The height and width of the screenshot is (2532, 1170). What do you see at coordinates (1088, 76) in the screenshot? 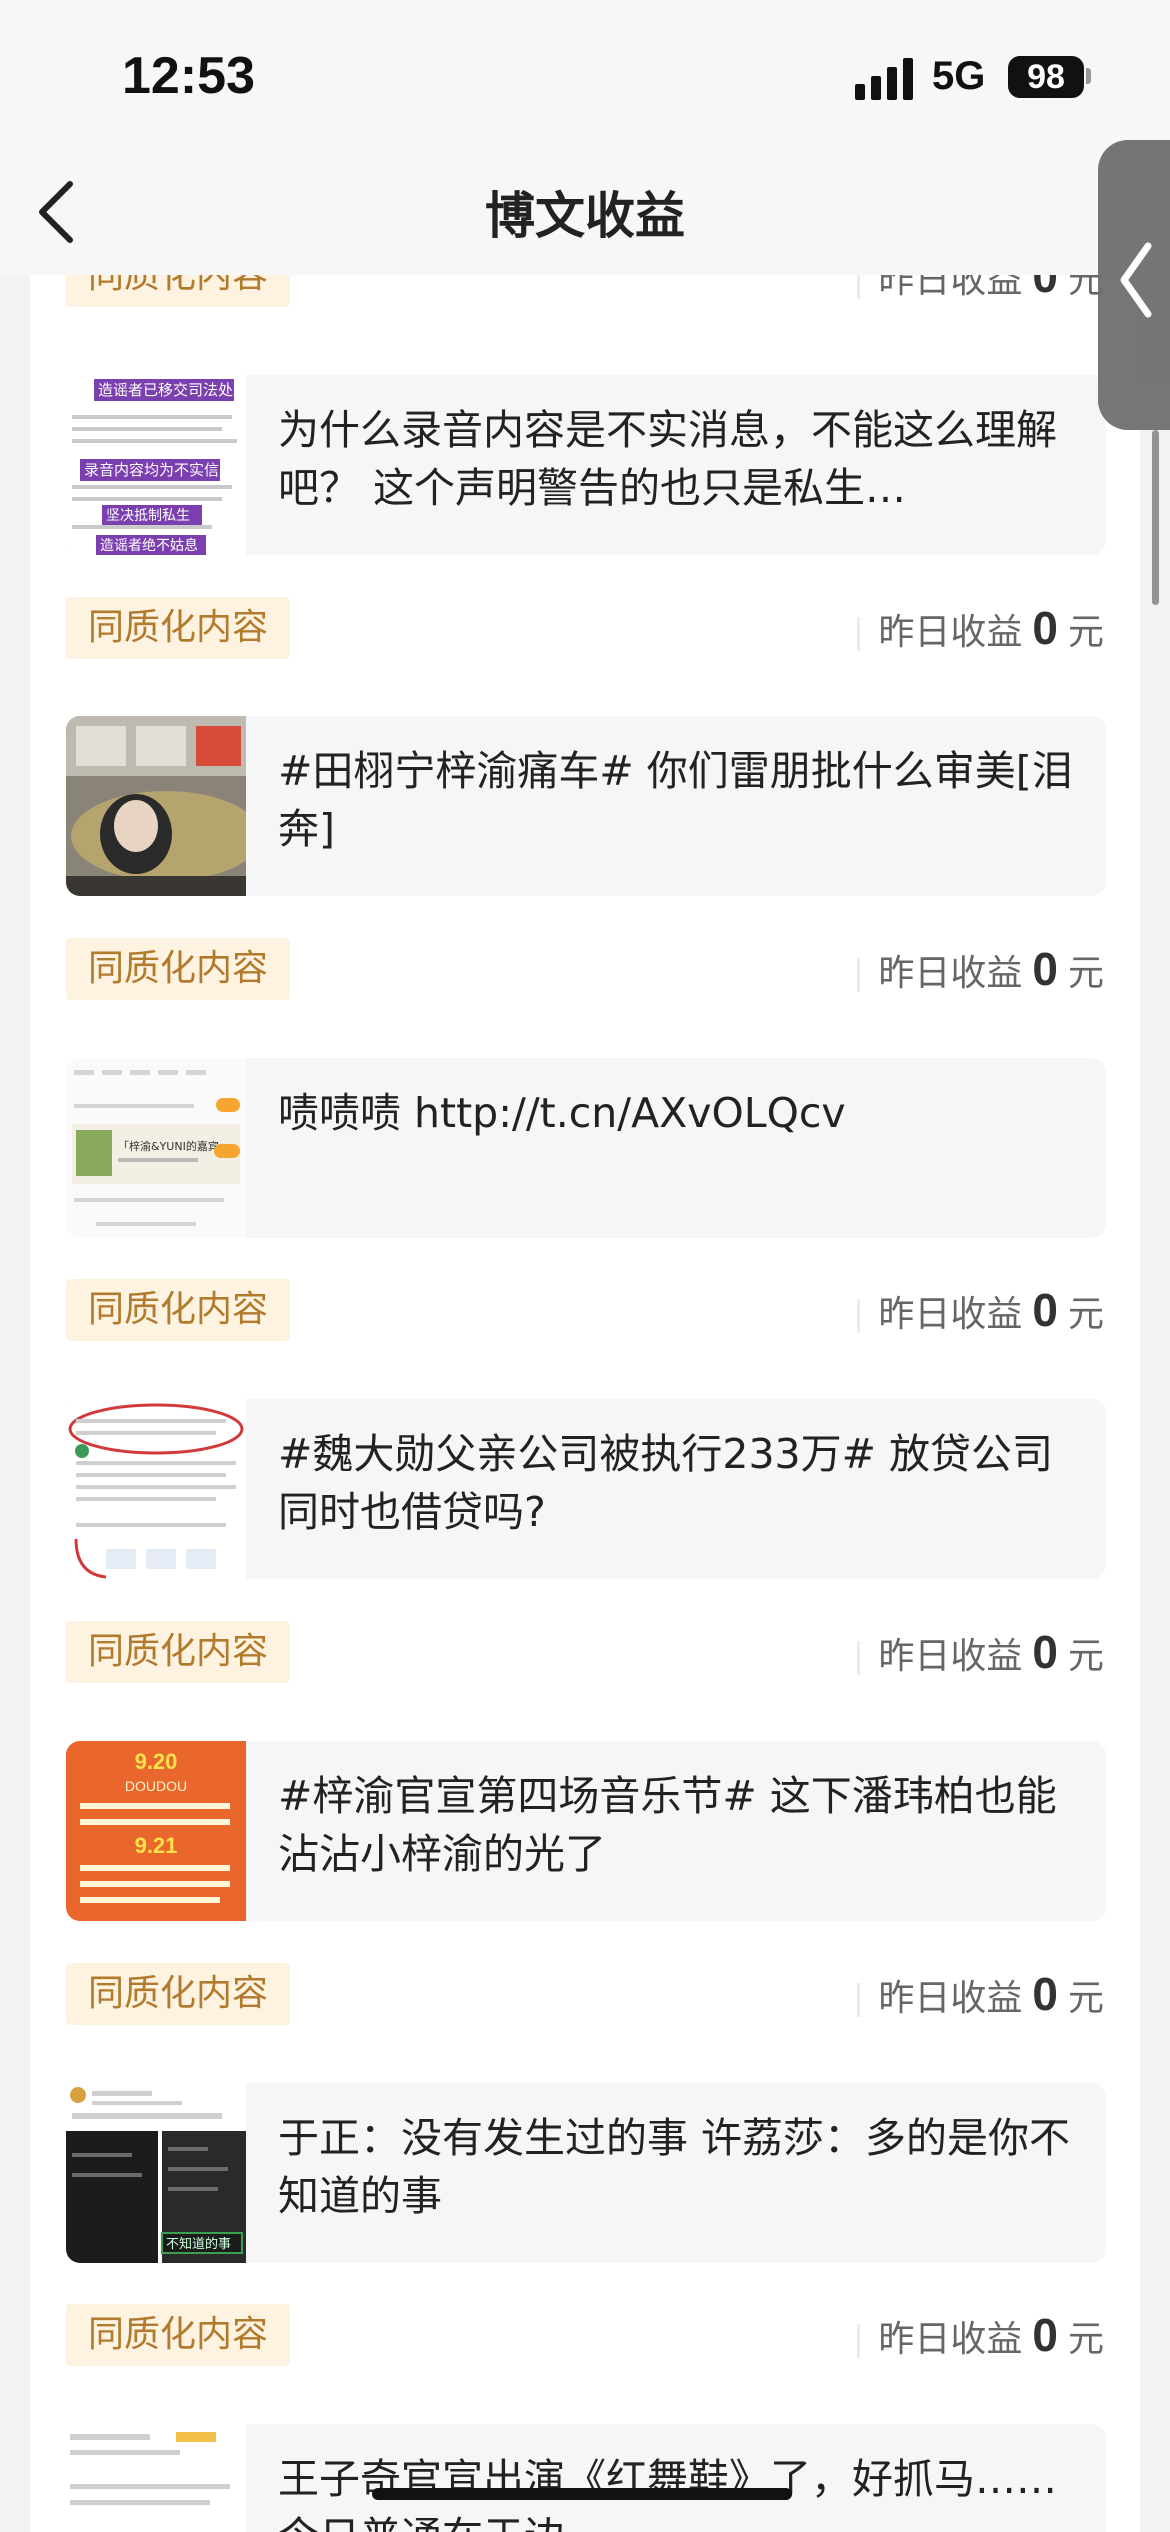
I see `battery-tip` at bounding box center [1088, 76].